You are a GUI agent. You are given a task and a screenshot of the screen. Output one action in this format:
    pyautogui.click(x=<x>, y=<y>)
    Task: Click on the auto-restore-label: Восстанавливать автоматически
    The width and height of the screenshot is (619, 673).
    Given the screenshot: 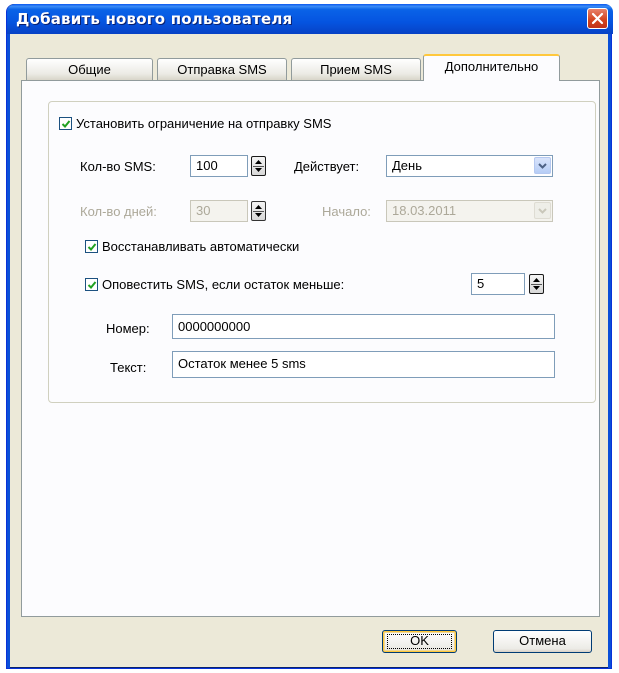 What is the action you would take?
    pyautogui.click(x=201, y=246)
    